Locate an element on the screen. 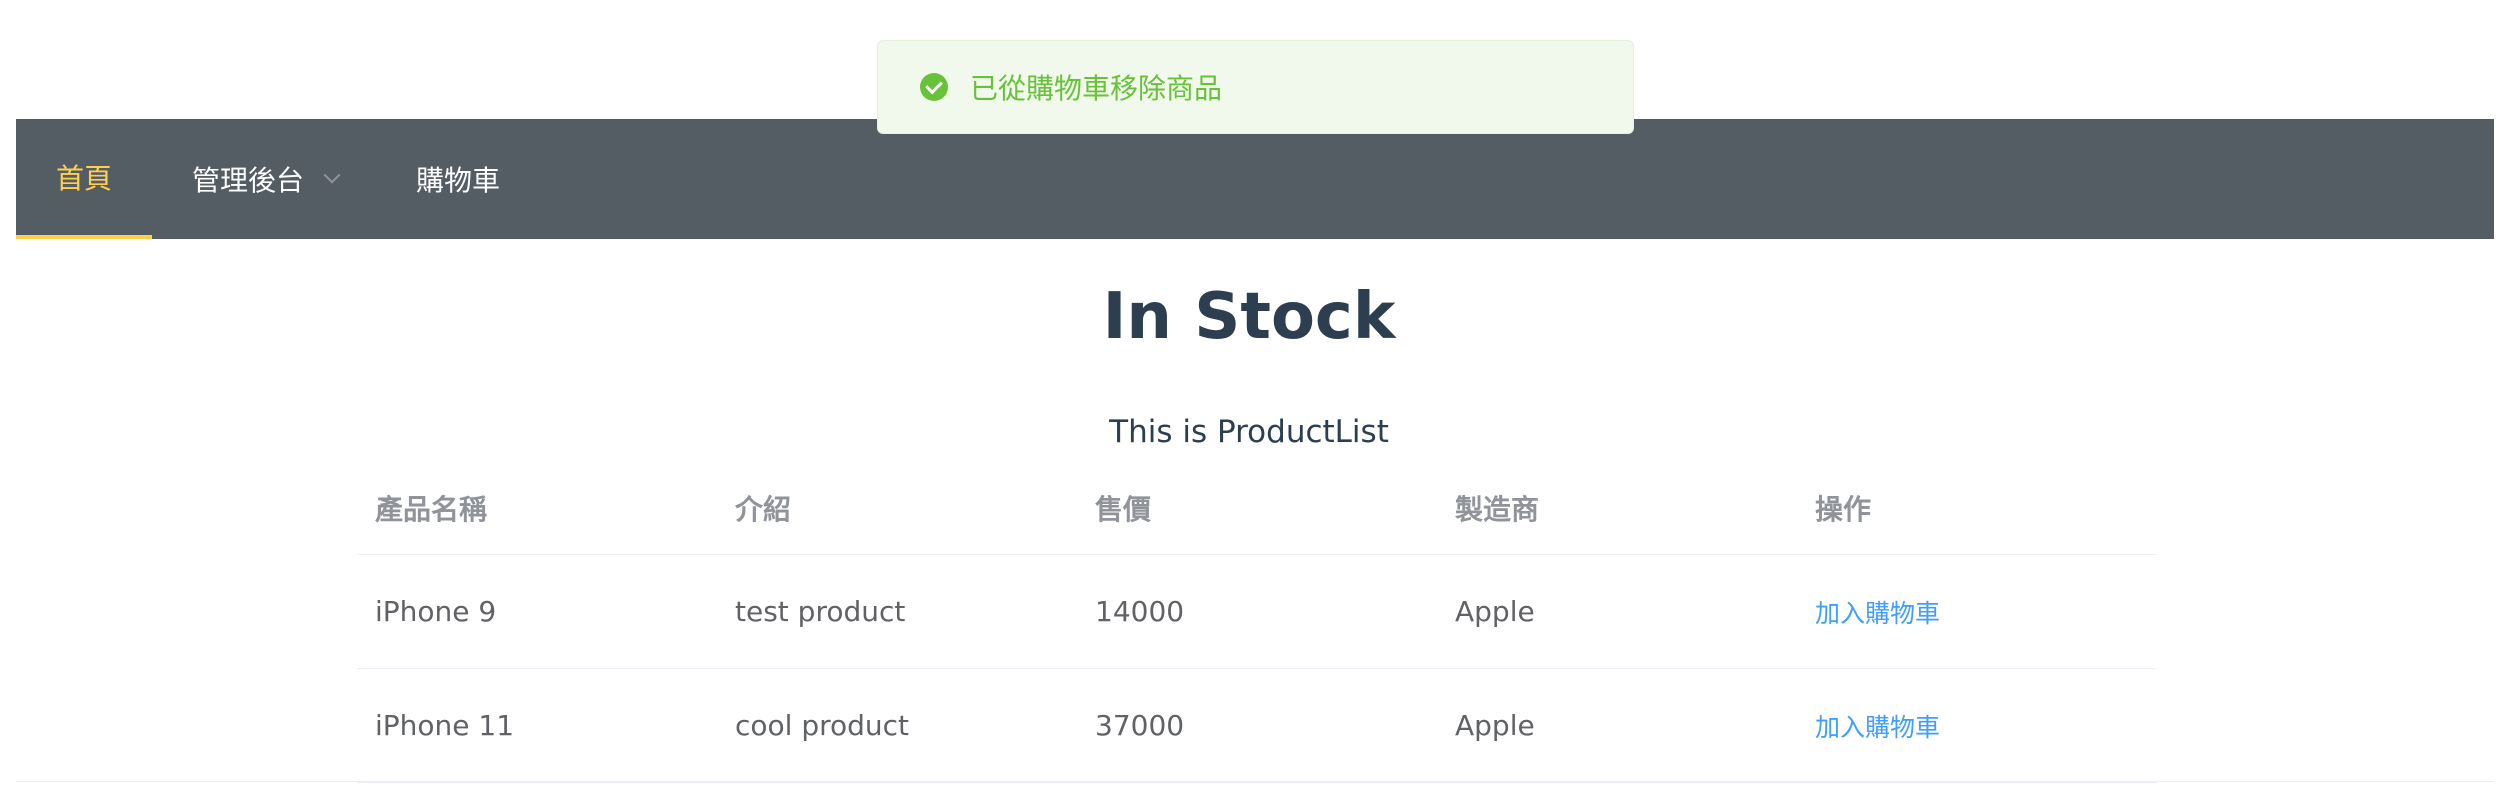 The height and width of the screenshot is (804, 2498). top-navbar: 首頁 管理後台 購物車 is located at coordinates (1255, 179).